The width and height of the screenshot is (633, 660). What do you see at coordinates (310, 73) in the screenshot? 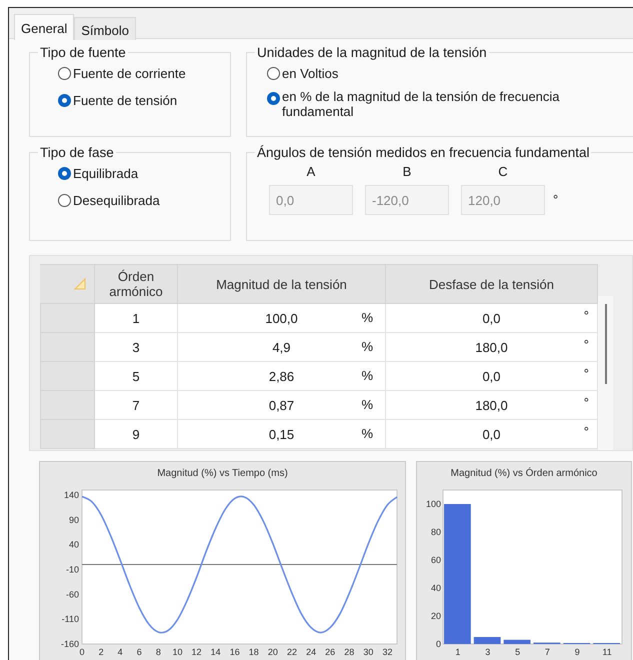
I see `radio-label: en Voltios` at bounding box center [310, 73].